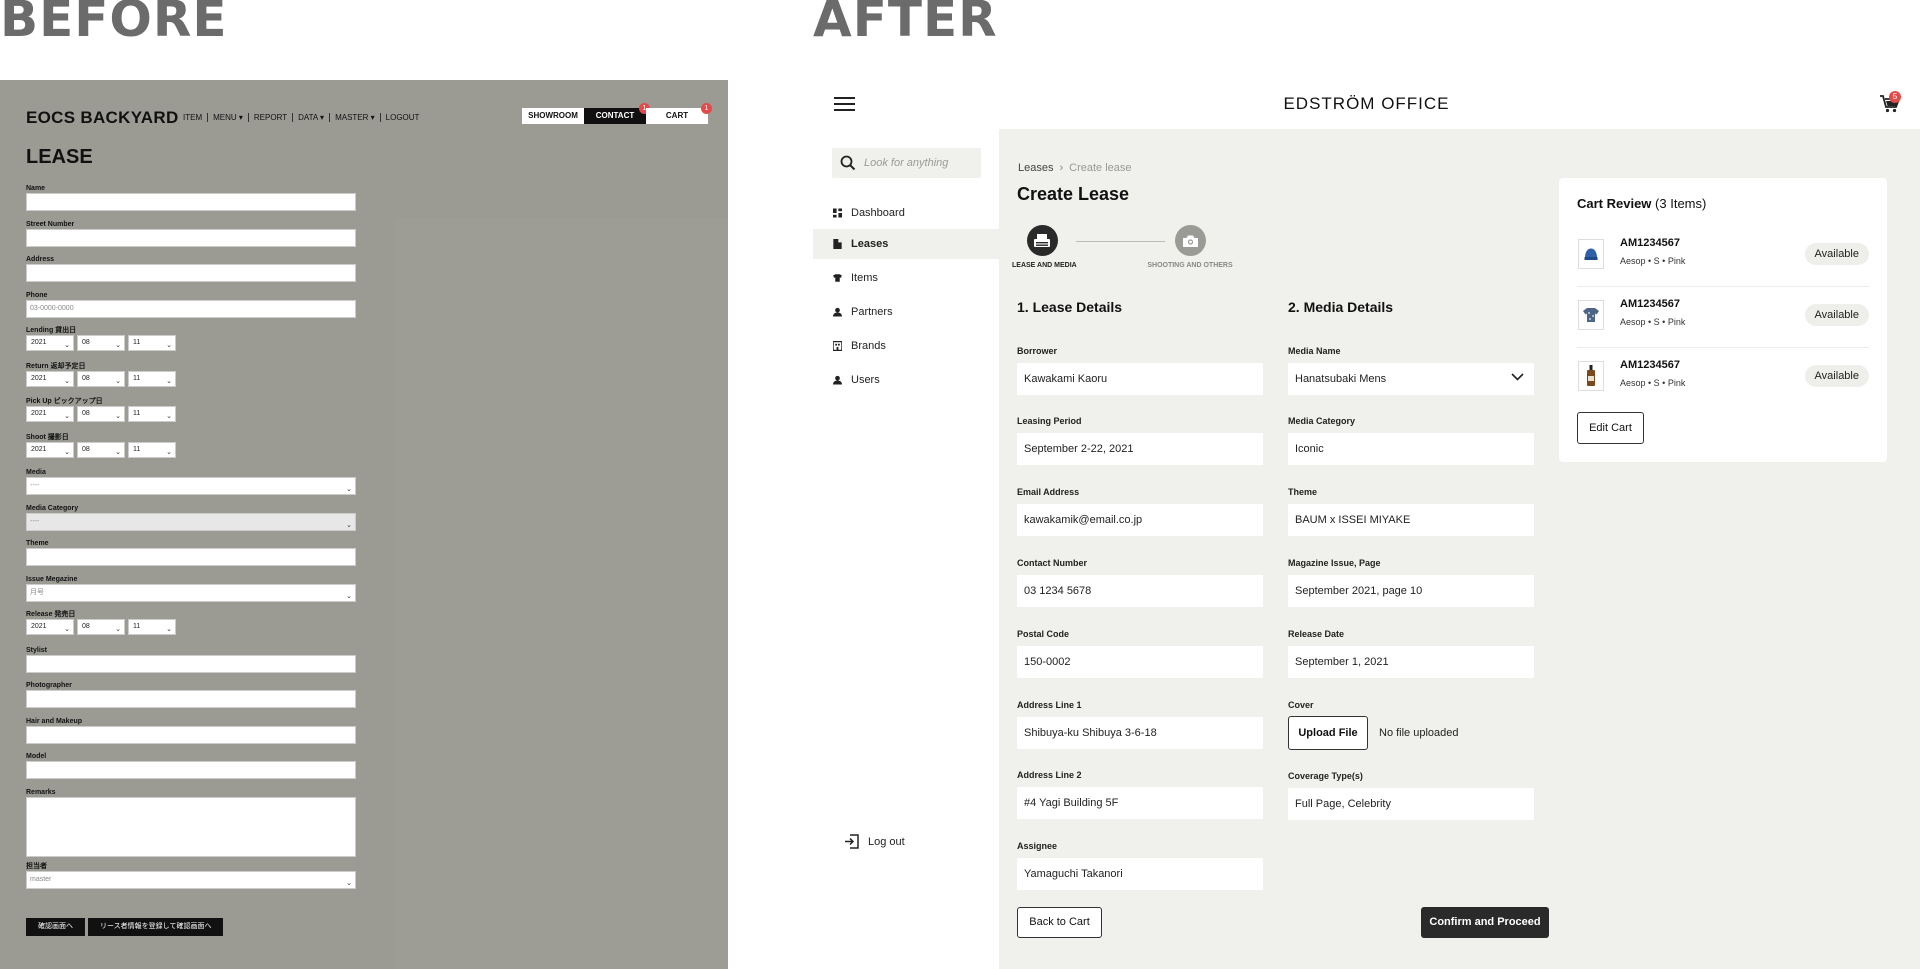  What do you see at coordinates (906, 380) in the screenshot?
I see `sidebar-item-users: Users` at bounding box center [906, 380].